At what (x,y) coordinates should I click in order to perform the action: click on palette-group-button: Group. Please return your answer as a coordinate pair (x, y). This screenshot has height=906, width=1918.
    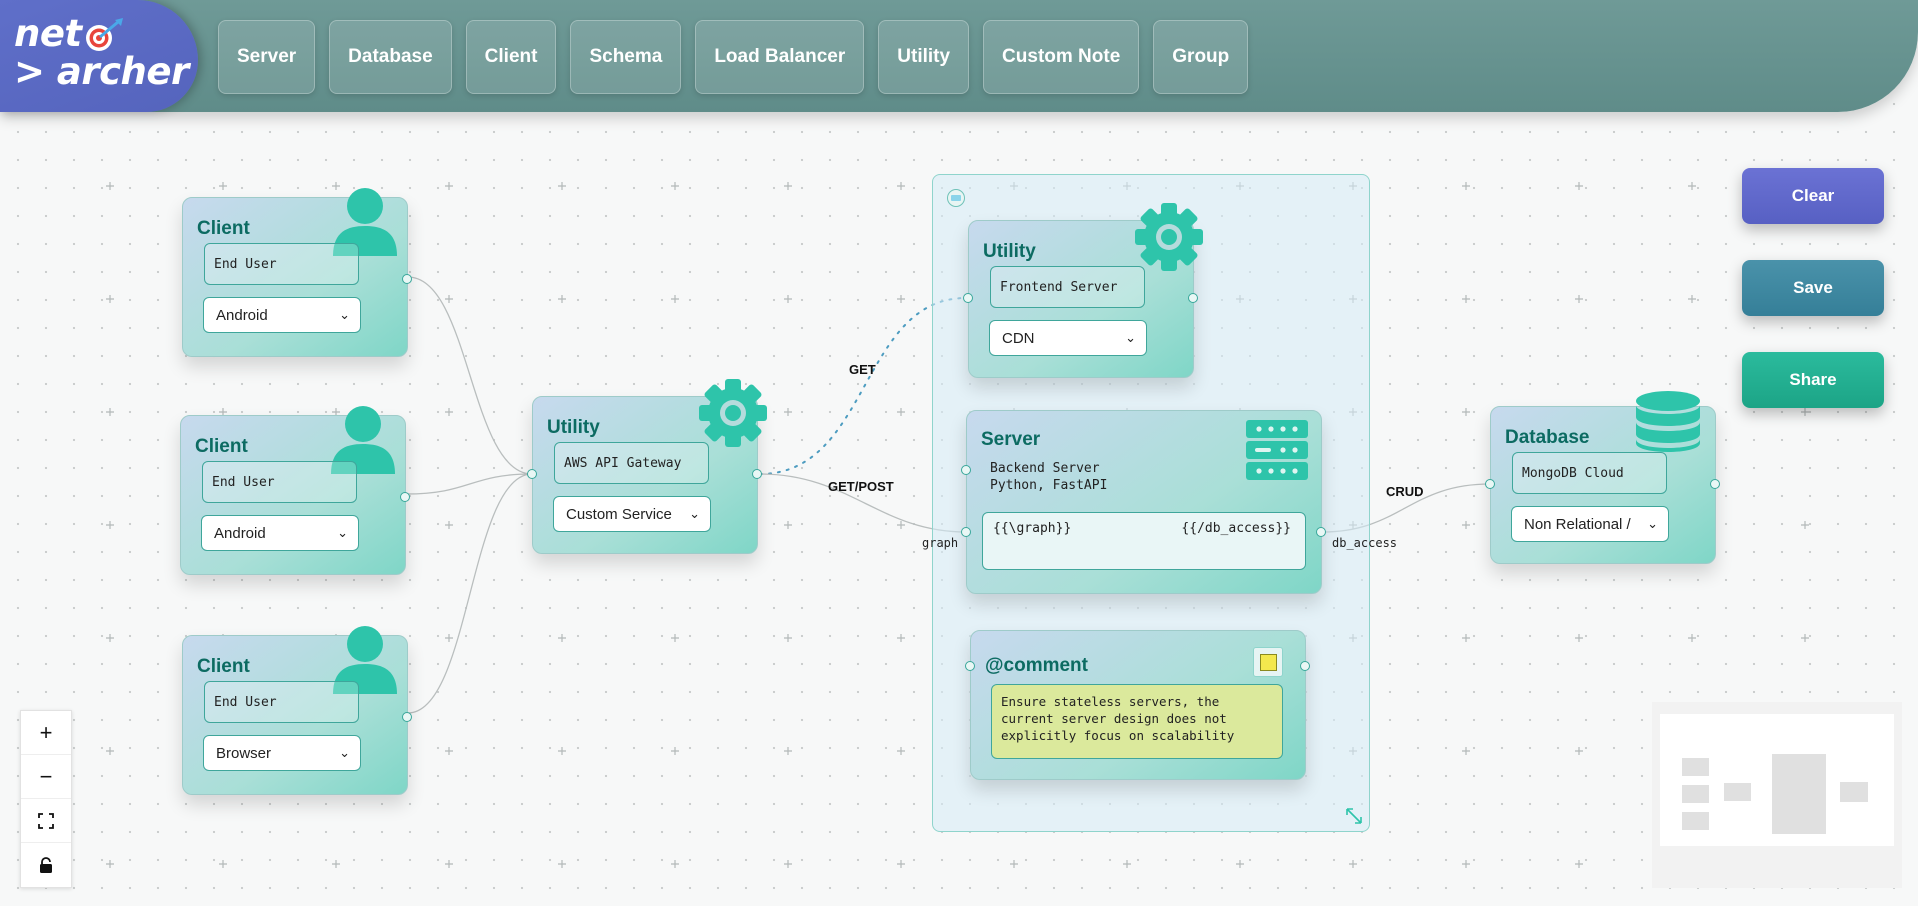
    Looking at the image, I should click on (1201, 57).